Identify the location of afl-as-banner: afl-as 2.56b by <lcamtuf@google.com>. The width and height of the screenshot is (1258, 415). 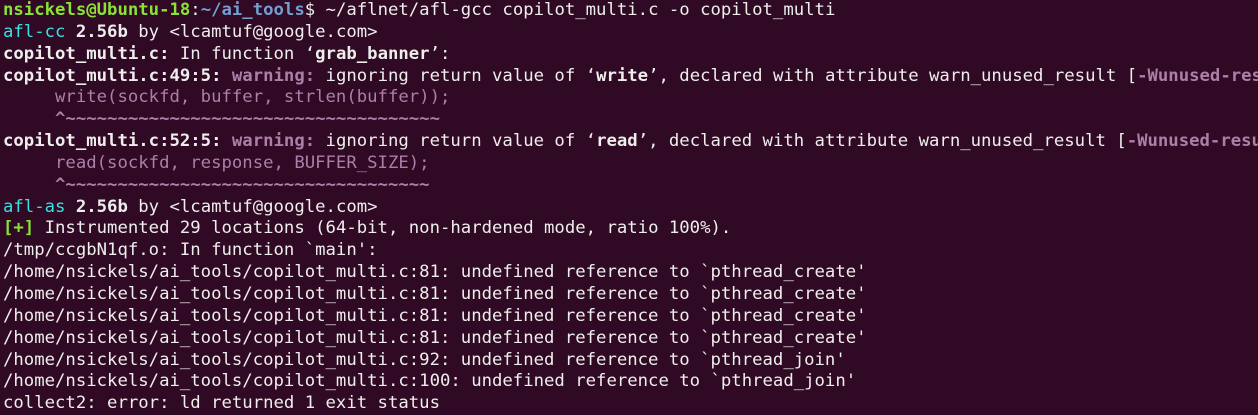
(630, 208).